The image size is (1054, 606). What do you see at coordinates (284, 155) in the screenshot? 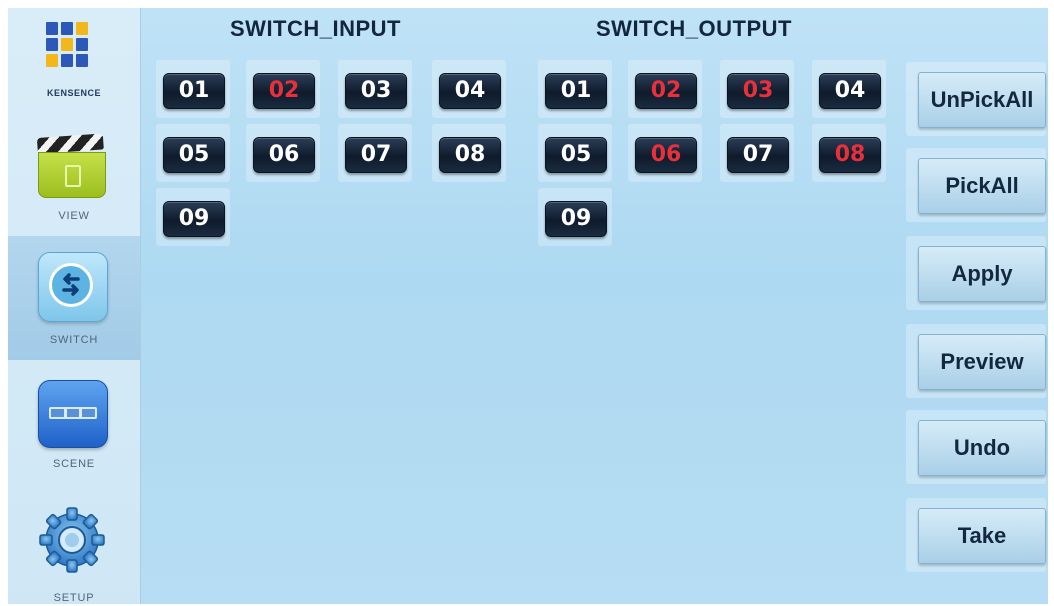
I see `input-channel-06: 06` at bounding box center [284, 155].